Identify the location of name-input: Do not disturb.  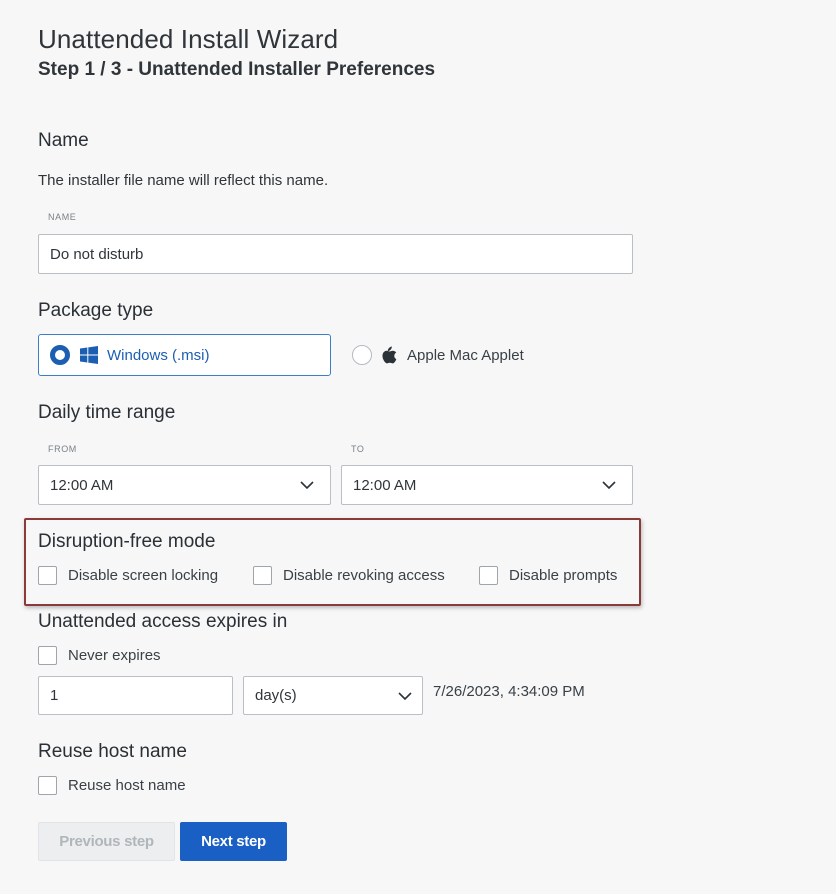
(335, 254).